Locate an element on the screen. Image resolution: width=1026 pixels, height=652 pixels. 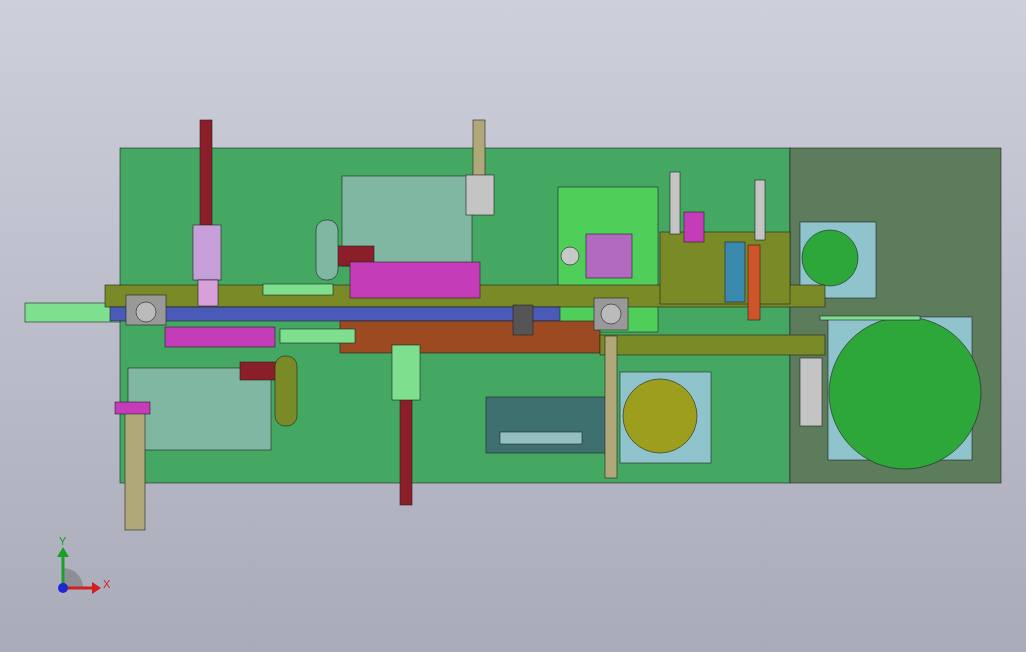
origin-dot-icon is located at coordinates (63, 588).